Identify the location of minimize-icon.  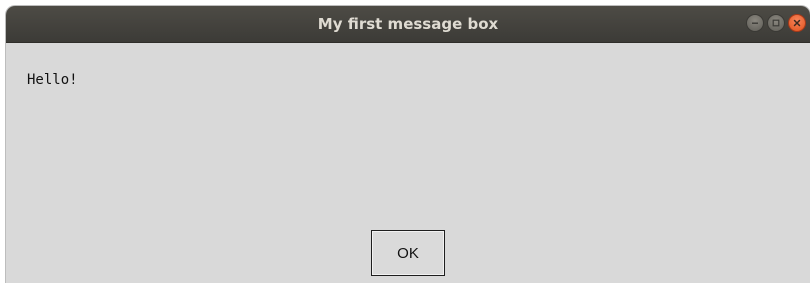
(755, 23).